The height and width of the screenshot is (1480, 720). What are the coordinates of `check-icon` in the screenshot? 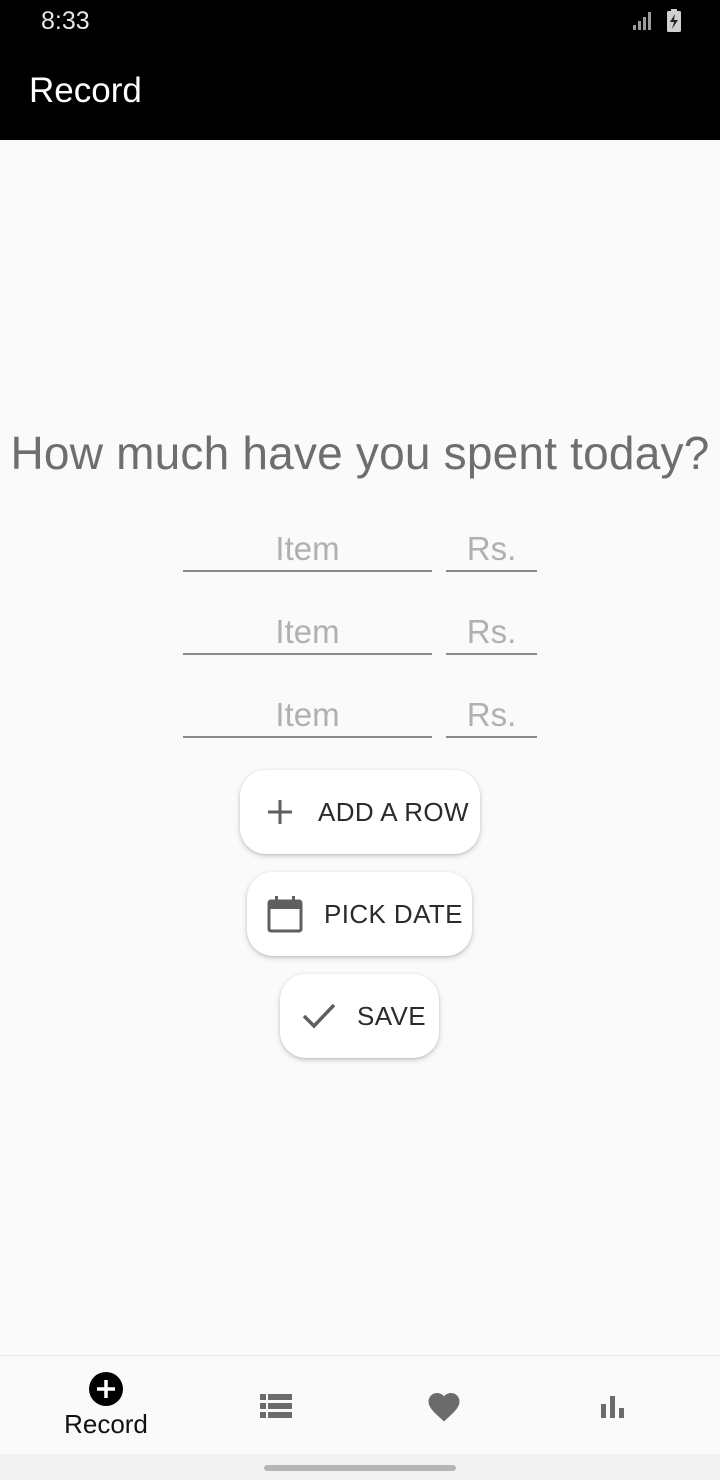 It's located at (319, 1016).